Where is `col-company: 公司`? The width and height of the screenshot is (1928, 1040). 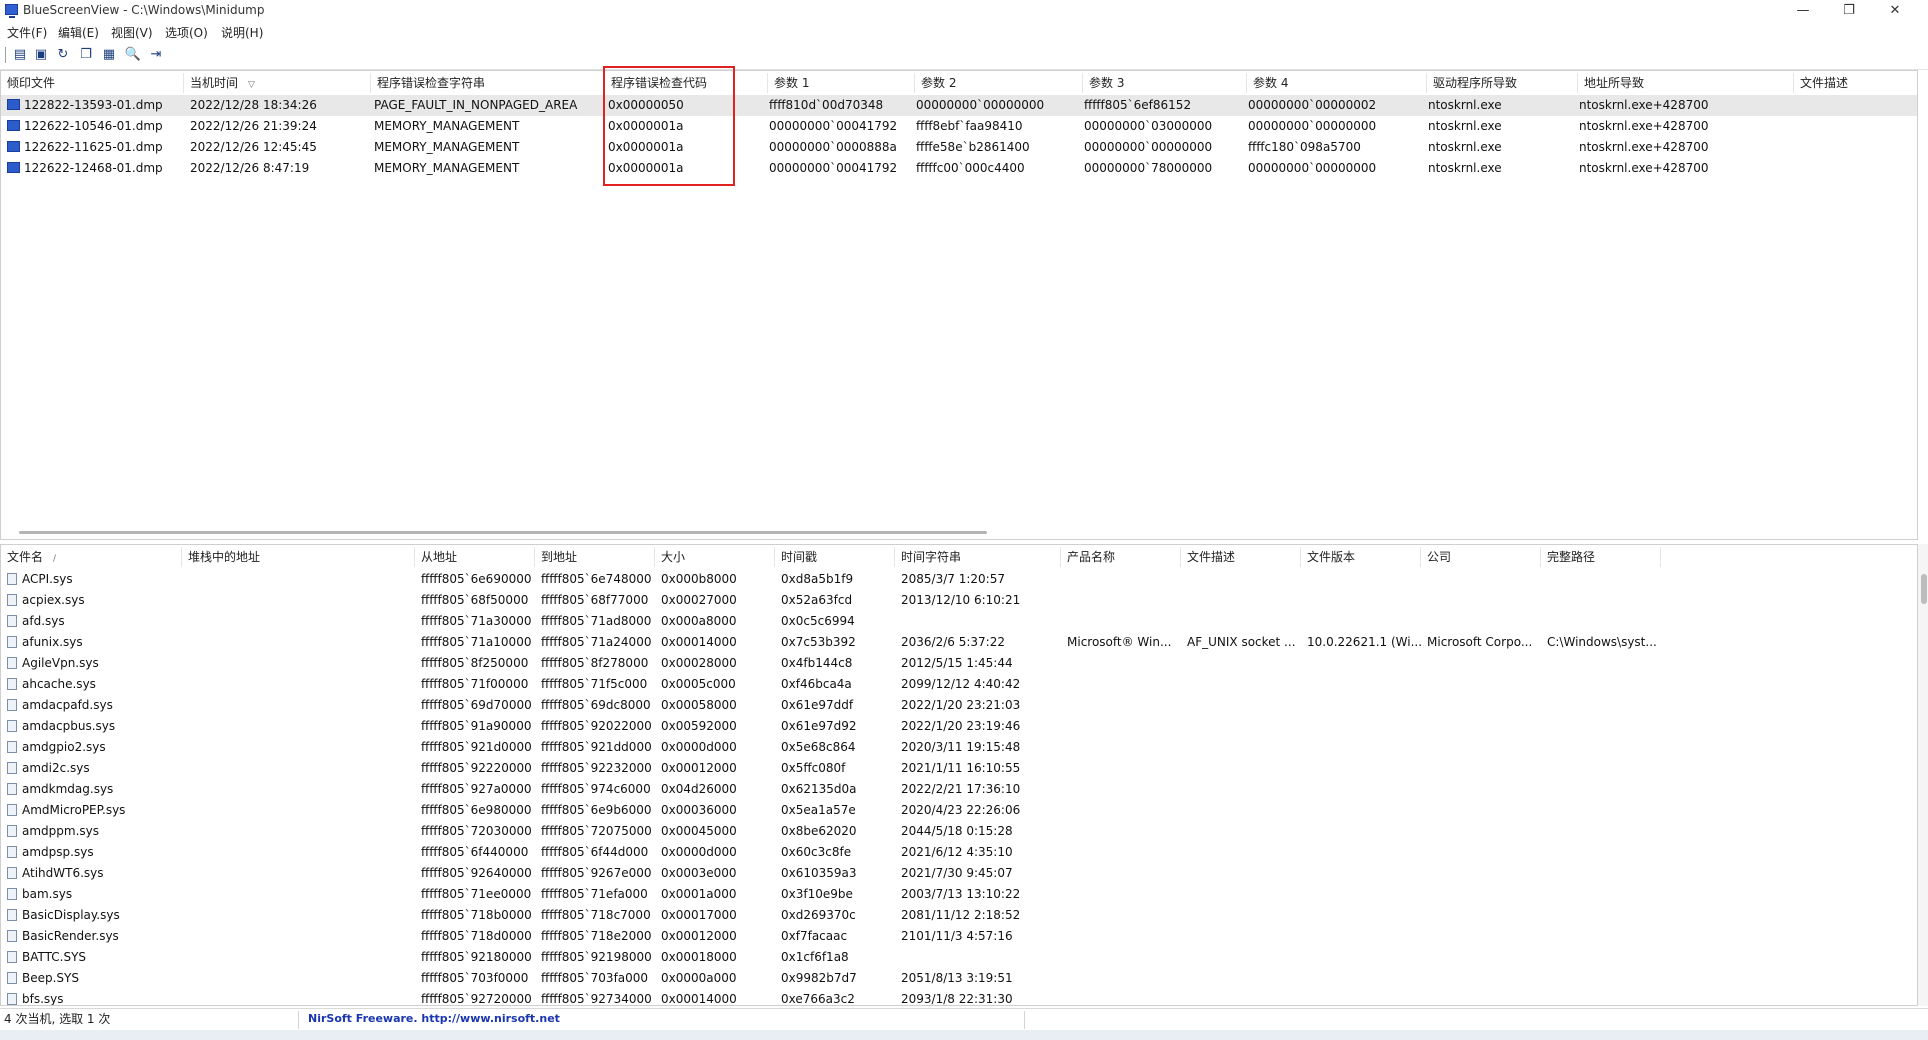 col-company: 公司 is located at coordinates (1481, 557).